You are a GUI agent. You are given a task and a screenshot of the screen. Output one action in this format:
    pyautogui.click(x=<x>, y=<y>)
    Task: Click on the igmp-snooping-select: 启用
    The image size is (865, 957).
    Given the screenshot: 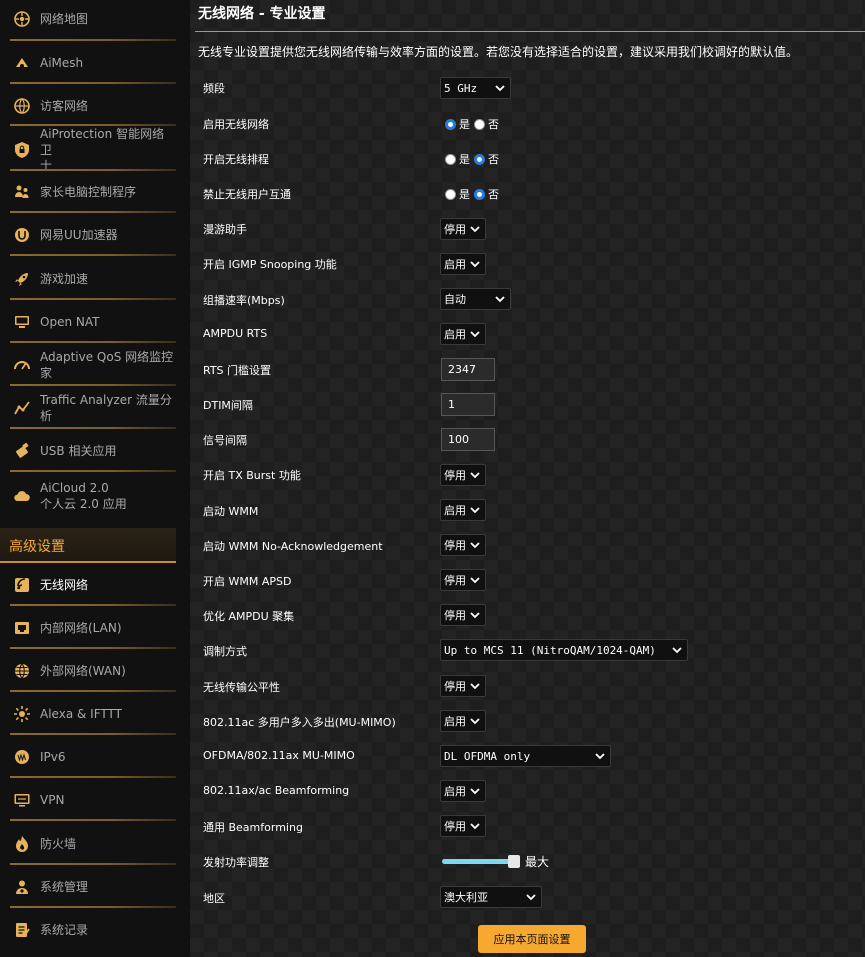 What is the action you would take?
    pyautogui.click(x=463, y=264)
    